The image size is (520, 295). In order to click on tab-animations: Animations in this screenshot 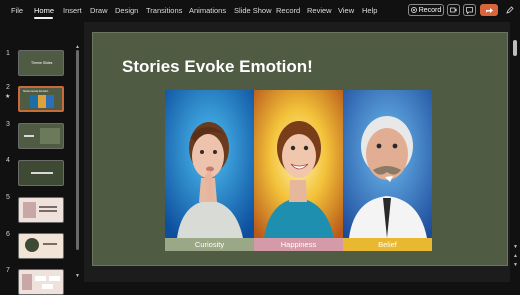, I will do `click(207, 10)`.